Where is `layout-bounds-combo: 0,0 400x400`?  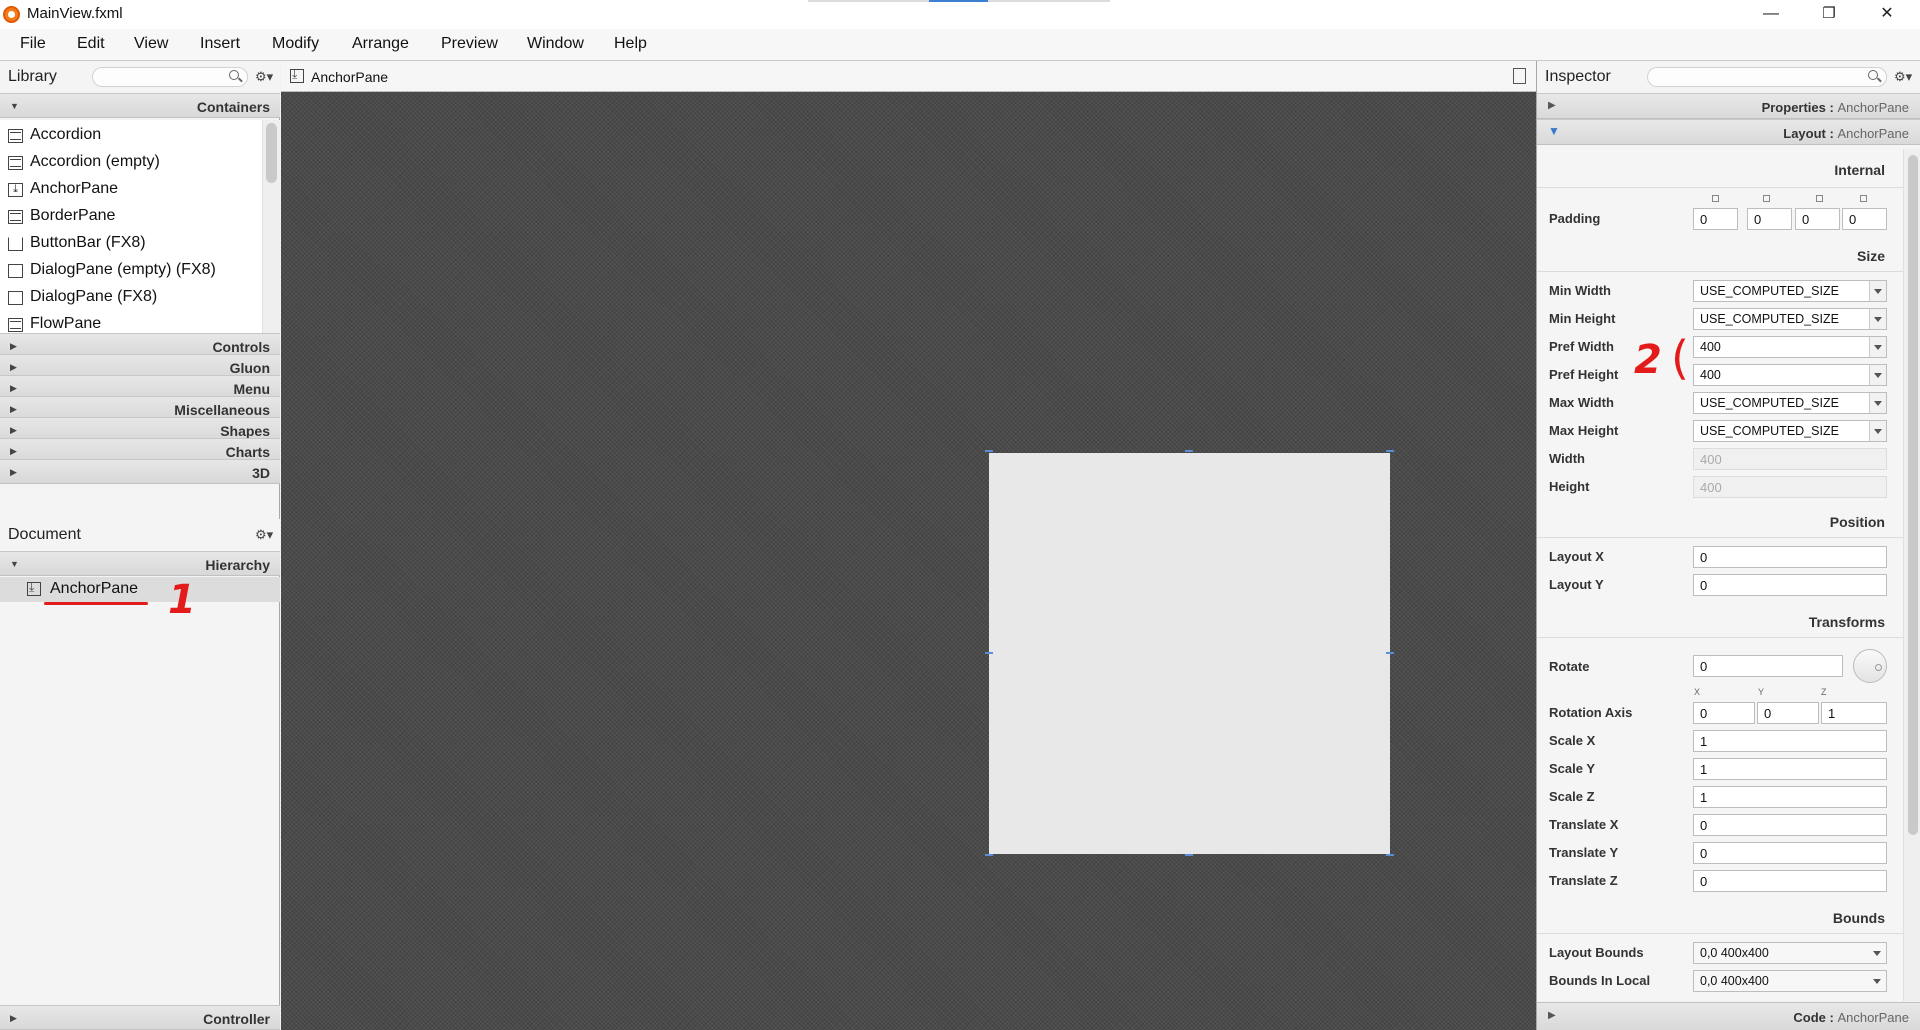 layout-bounds-combo: 0,0 400x400 is located at coordinates (1790, 953).